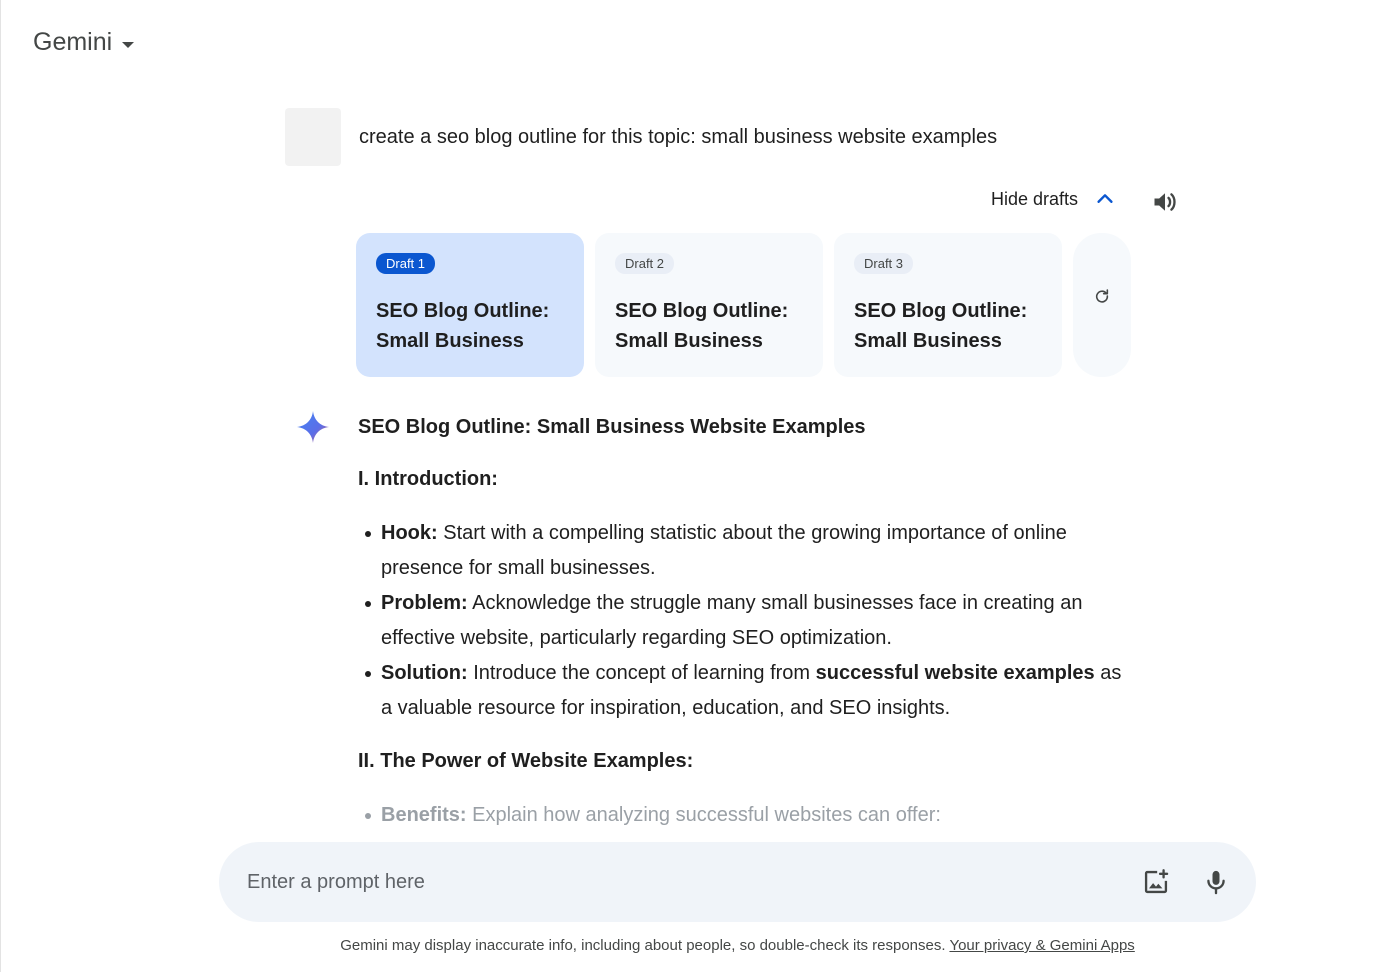 This screenshot has height=972, width=1400. Describe the element at coordinates (1216, 882) in the screenshot. I see `microphone-icon` at that location.